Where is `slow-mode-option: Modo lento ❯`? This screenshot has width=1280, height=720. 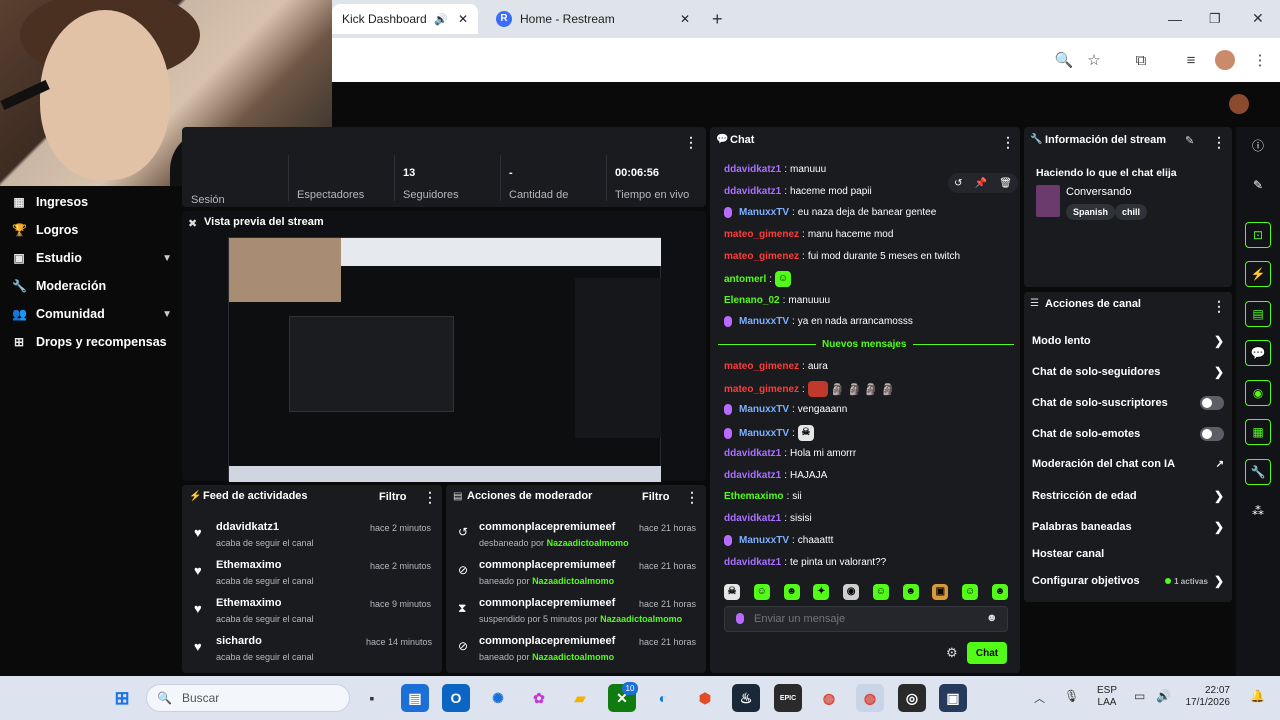
slow-mode-option: Modo lento ❯ is located at coordinates (1128, 341).